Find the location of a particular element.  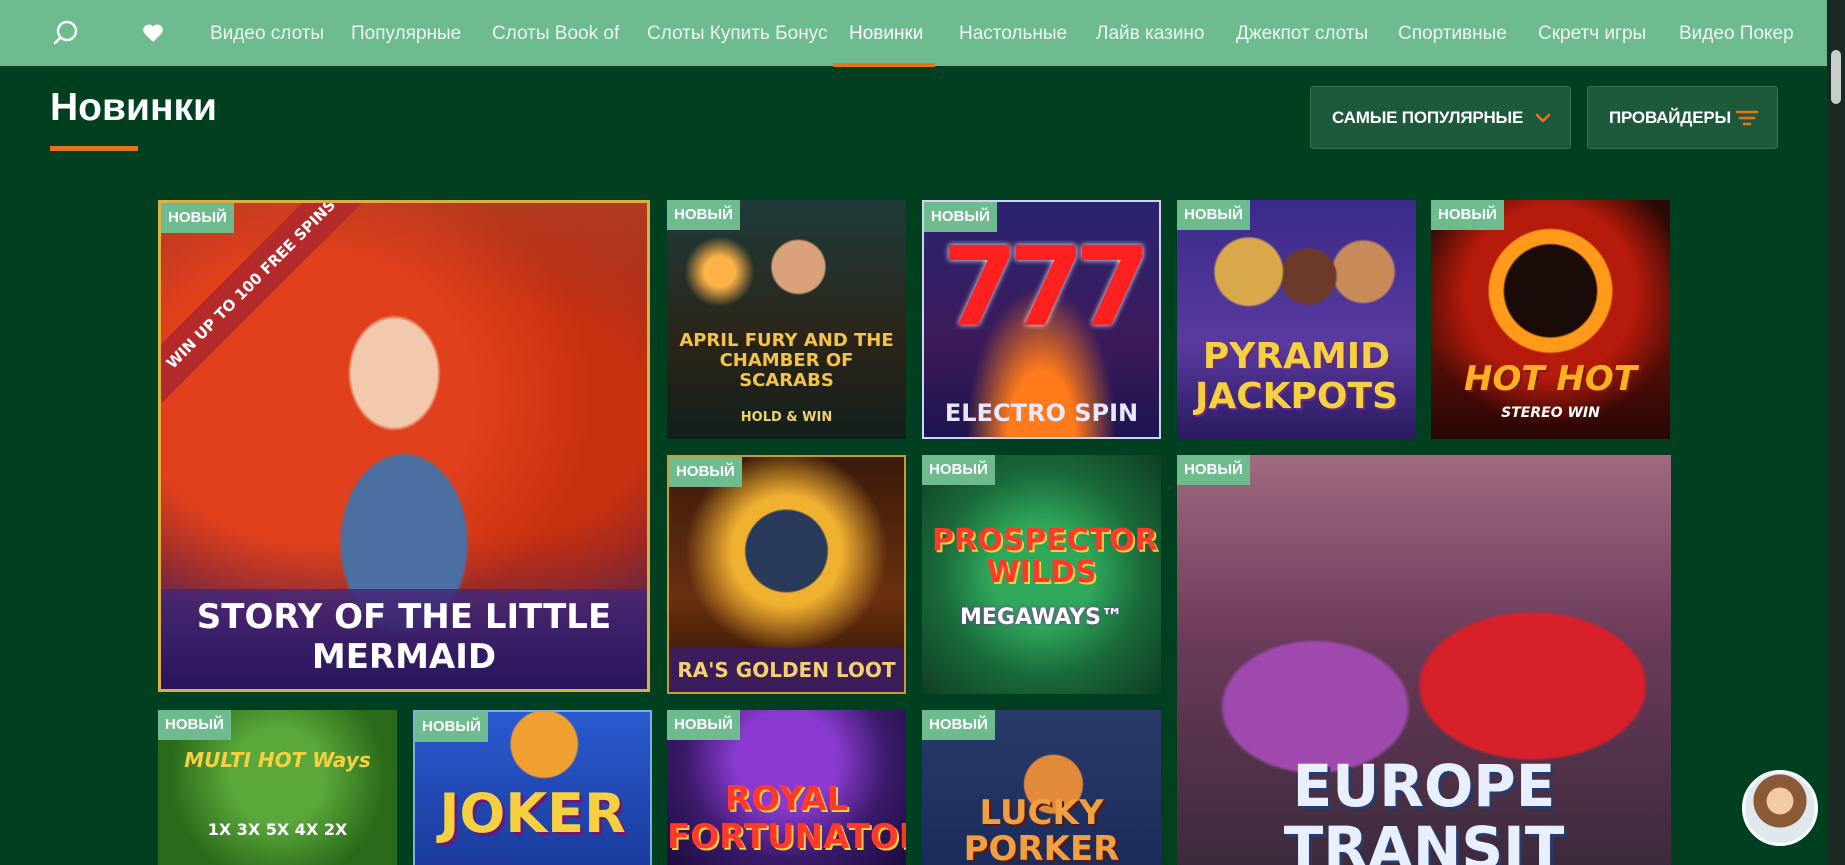

page-scrollbar is located at coordinates (1836, 432).